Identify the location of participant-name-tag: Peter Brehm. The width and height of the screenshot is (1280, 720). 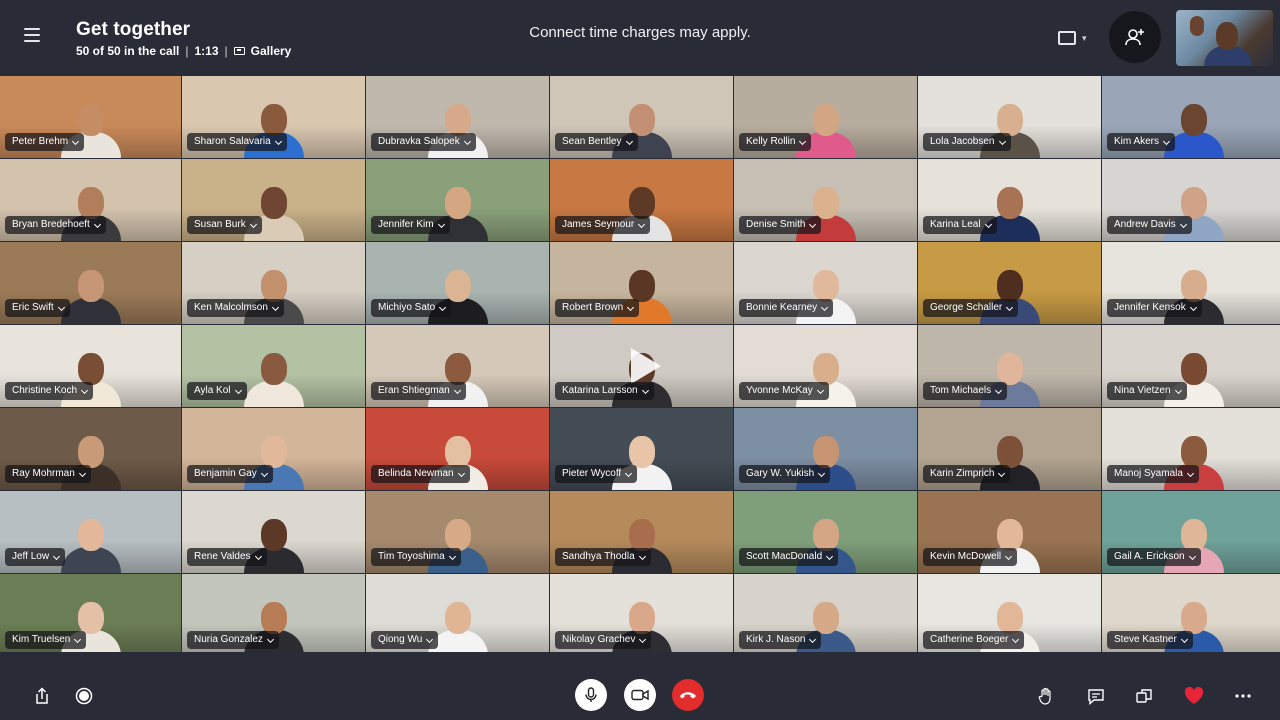
(45, 142).